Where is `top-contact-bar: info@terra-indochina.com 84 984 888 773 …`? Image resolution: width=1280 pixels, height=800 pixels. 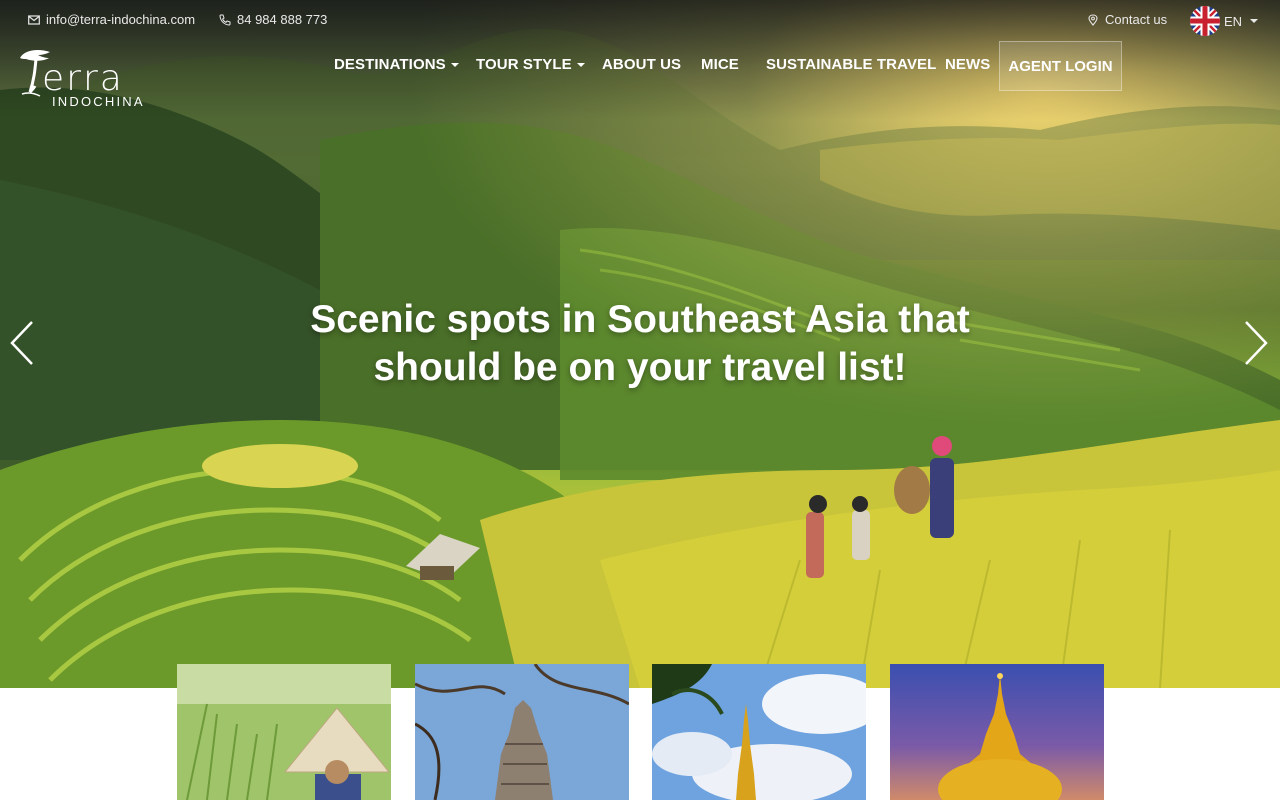 top-contact-bar: info@terra-indochina.com 84 984 888 773 … is located at coordinates (640, 21).